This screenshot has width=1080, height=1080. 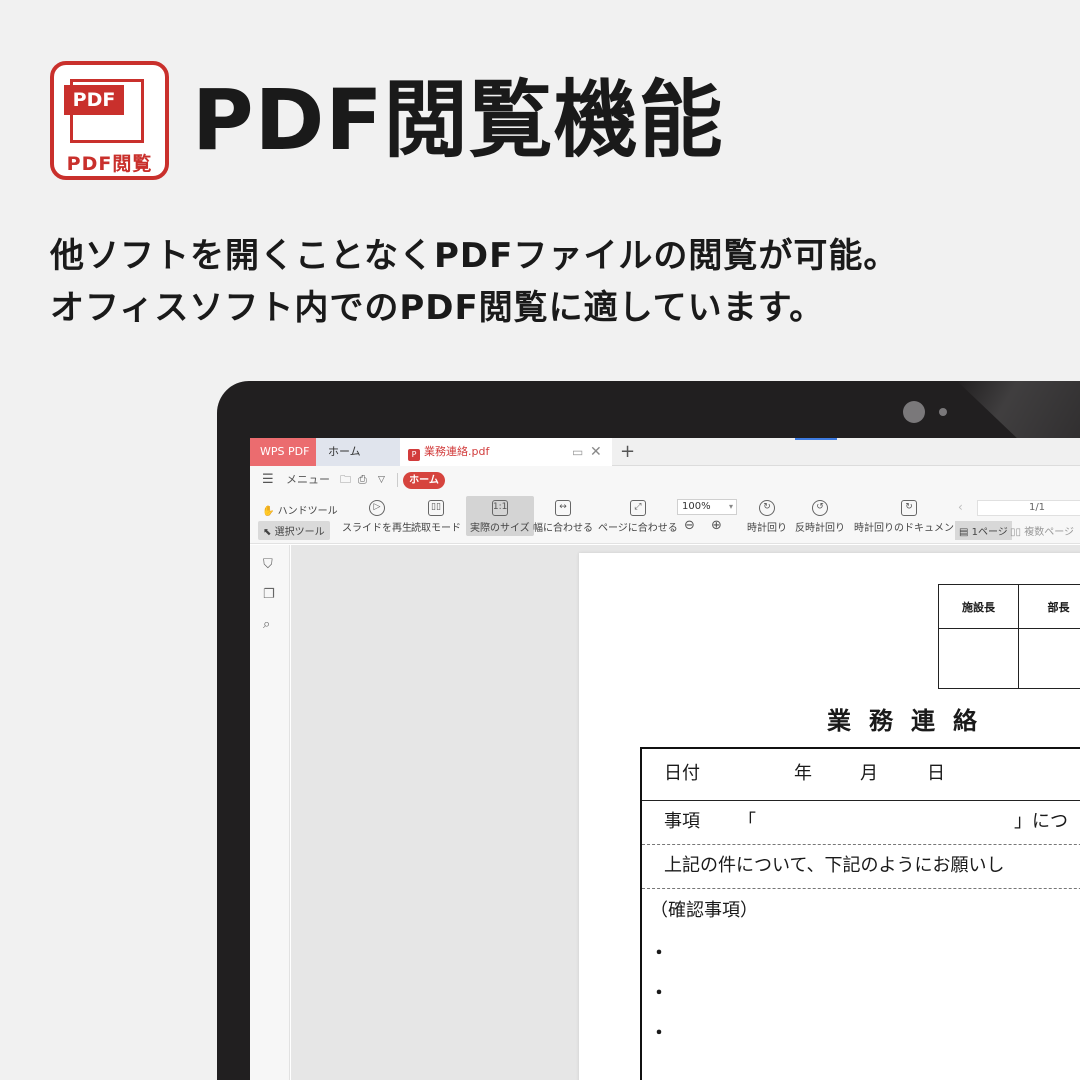 I want to click on zoom-value: 100%, so click(x=696, y=506).